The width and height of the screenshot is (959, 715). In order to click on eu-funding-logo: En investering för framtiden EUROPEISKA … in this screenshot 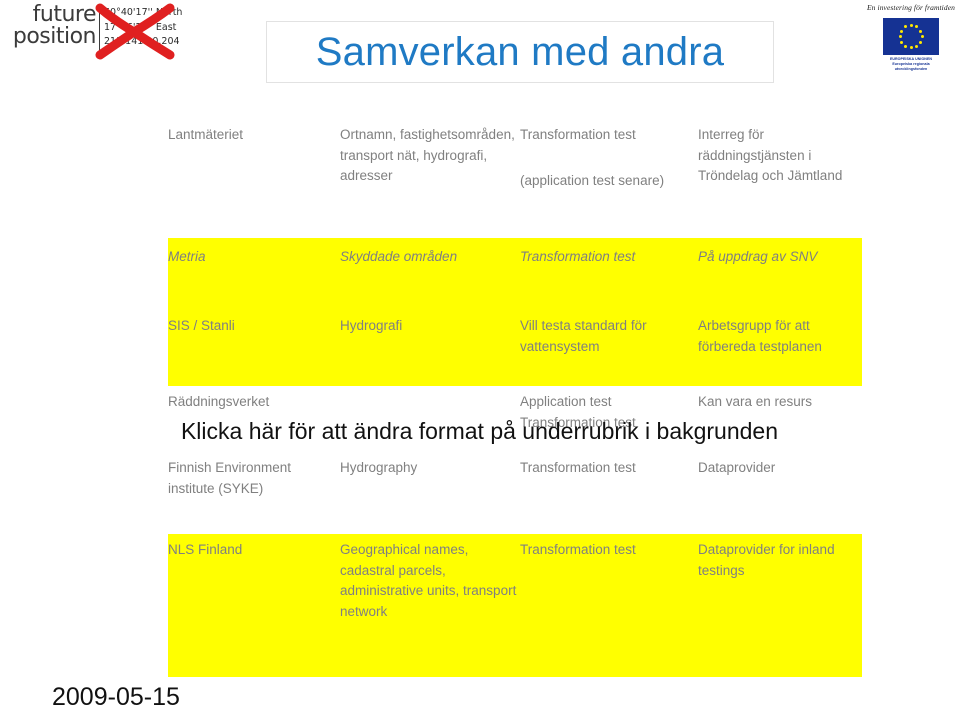, I will do `click(911, 48)`.